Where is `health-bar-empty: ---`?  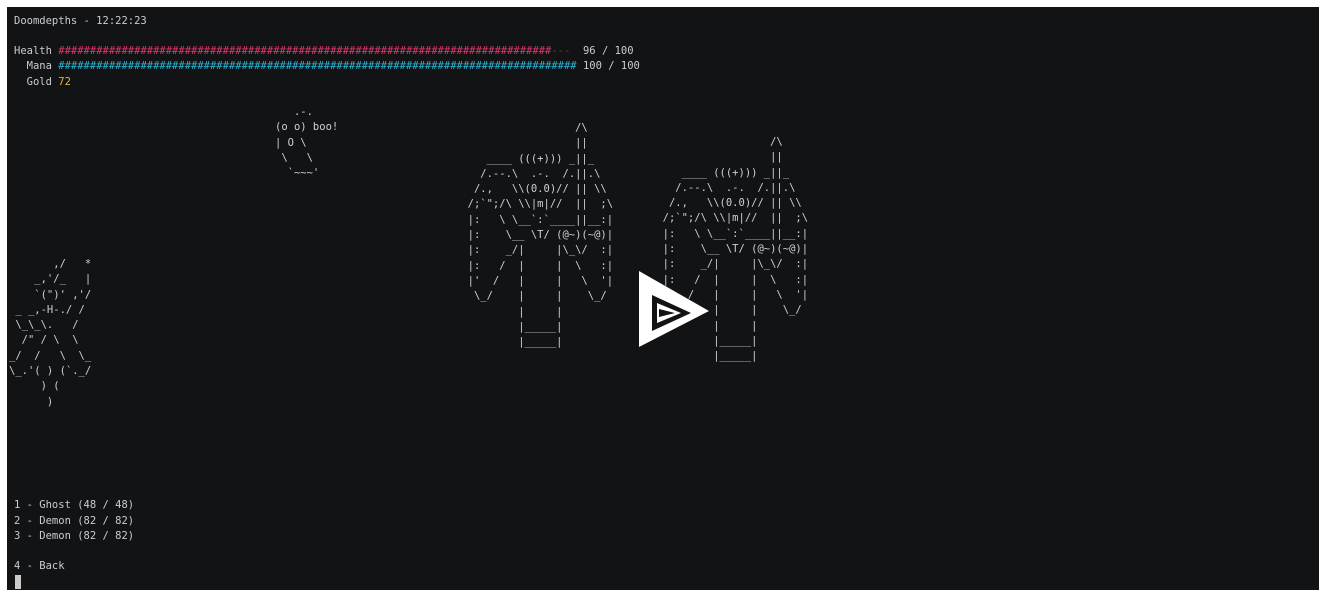 health-bar-empty: --- is located at coordinates (561, 51).